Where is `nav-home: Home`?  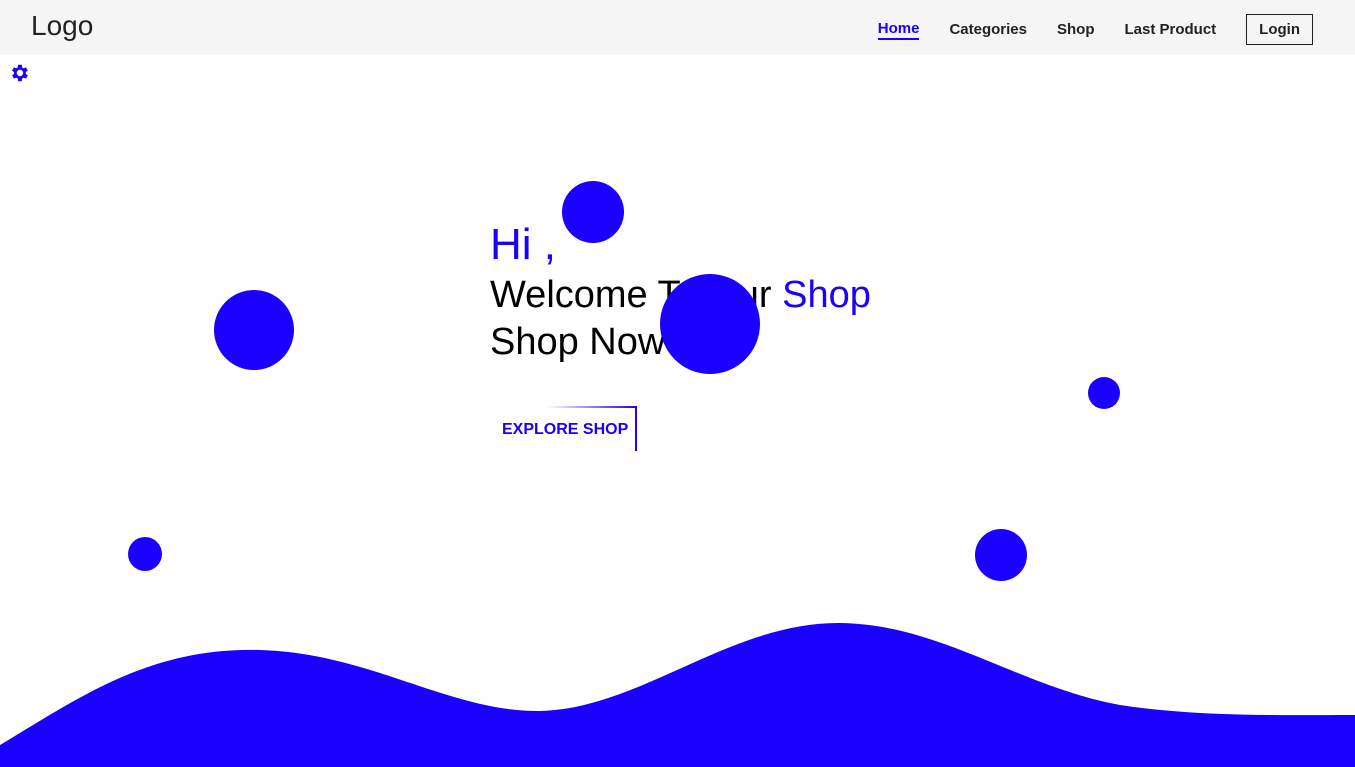 nav-home: Home is located at coordinates (898, 30).